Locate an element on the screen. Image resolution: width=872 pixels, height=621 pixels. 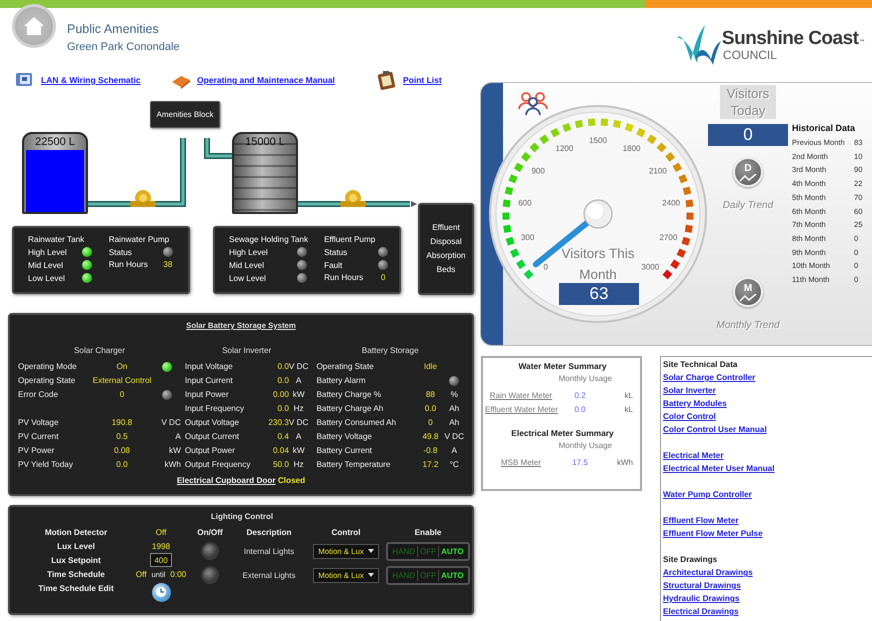
reading-label: Input Current is located at coordinates (209, 381).